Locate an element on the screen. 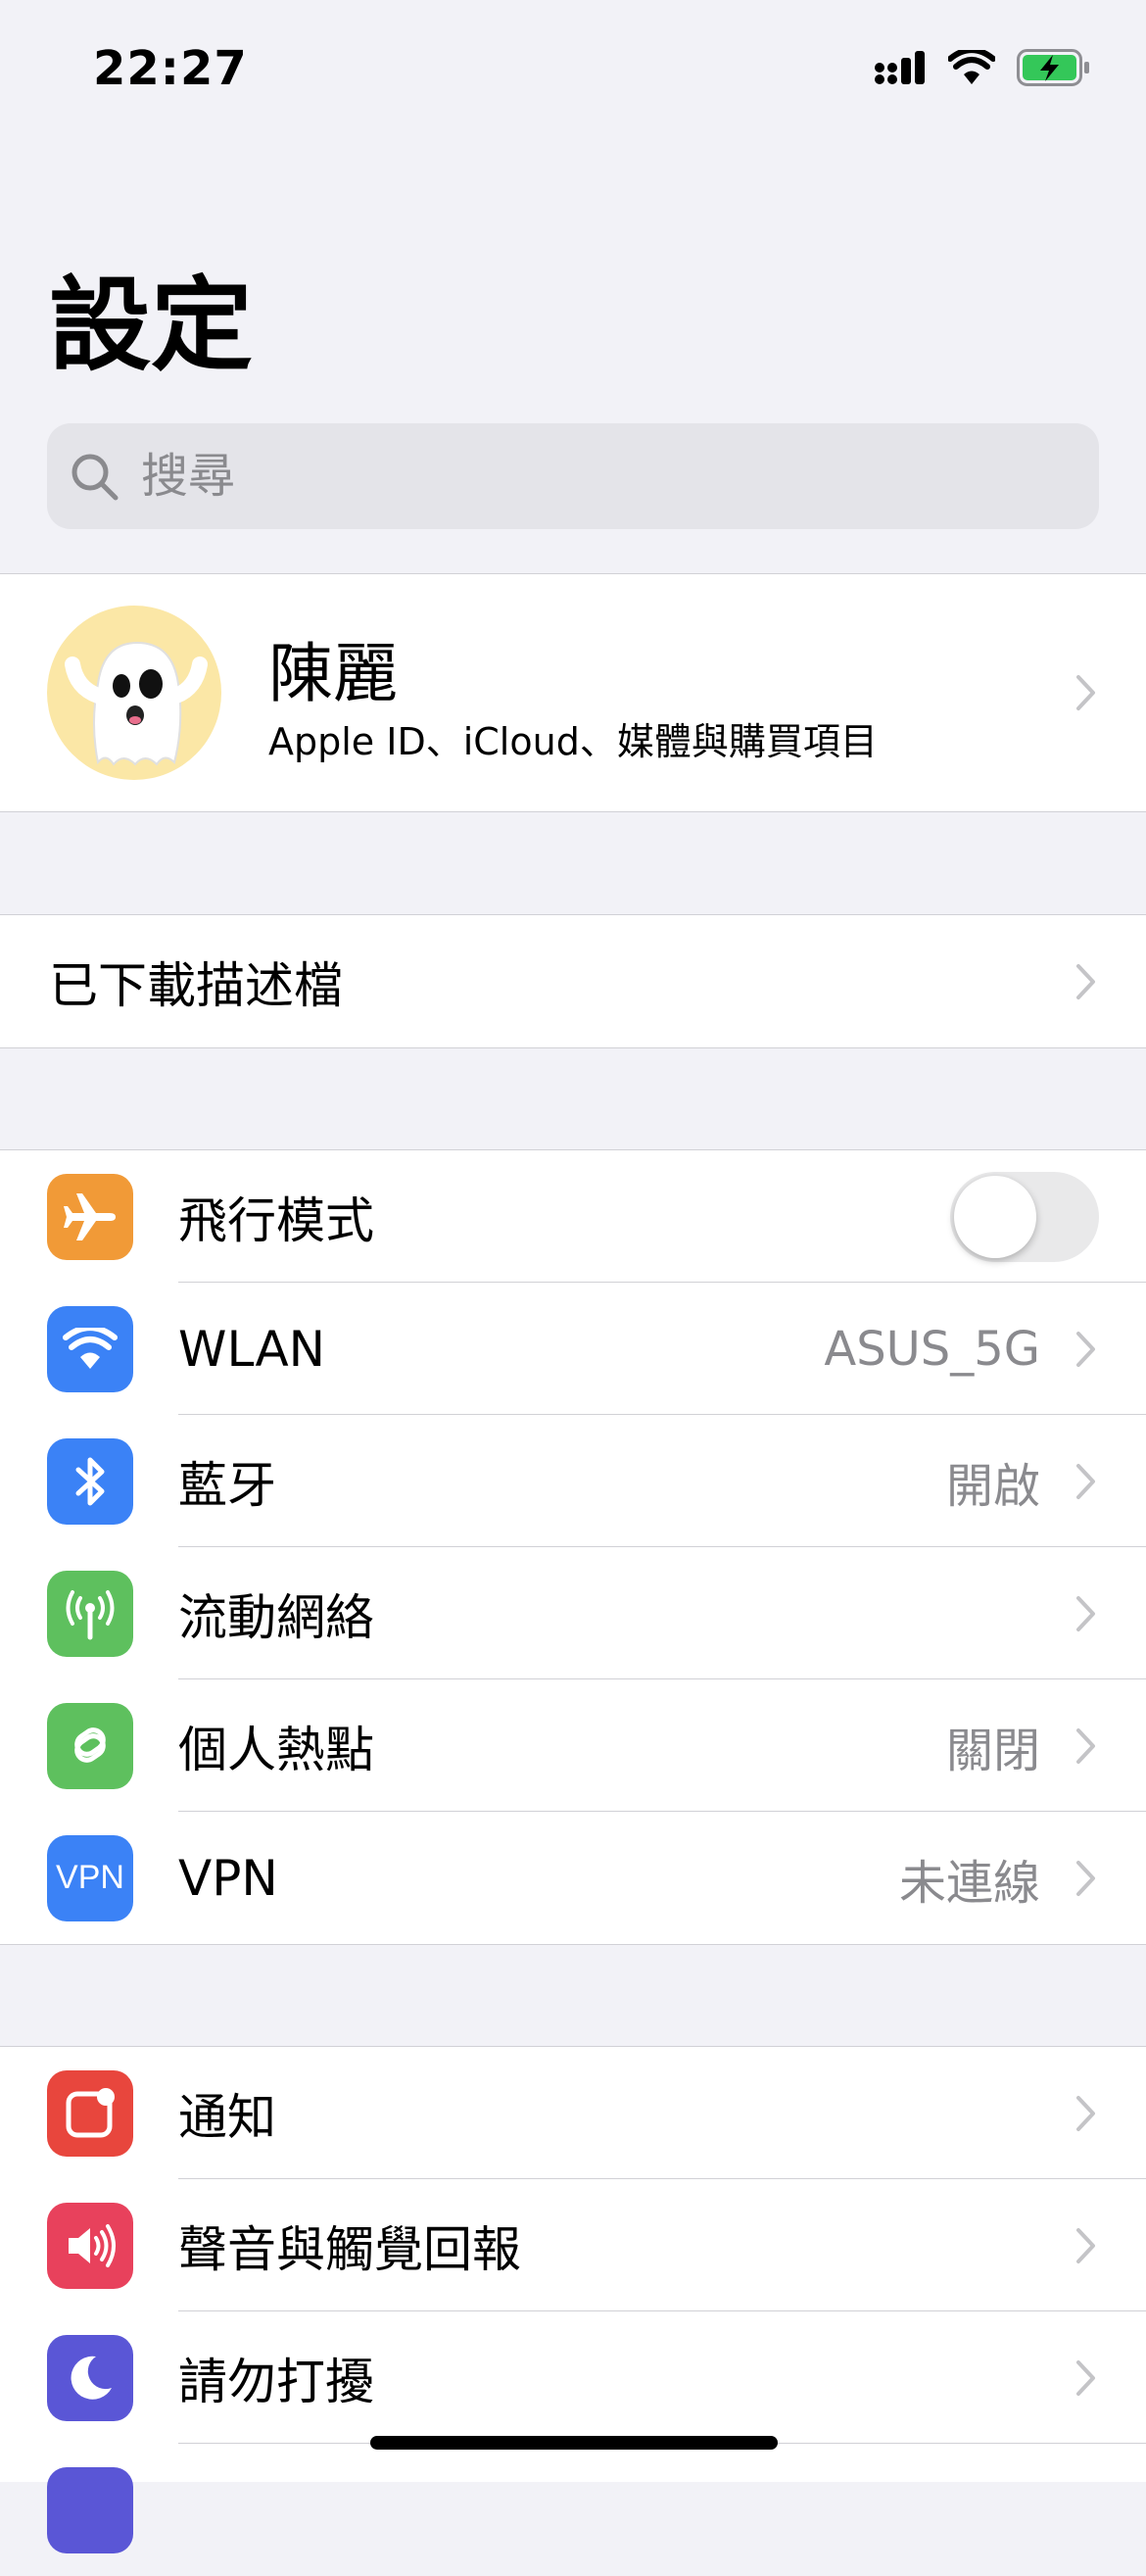 This screenshot has width=1146, height=2576. hotspot-icon is located at coordinates (90, 1745).